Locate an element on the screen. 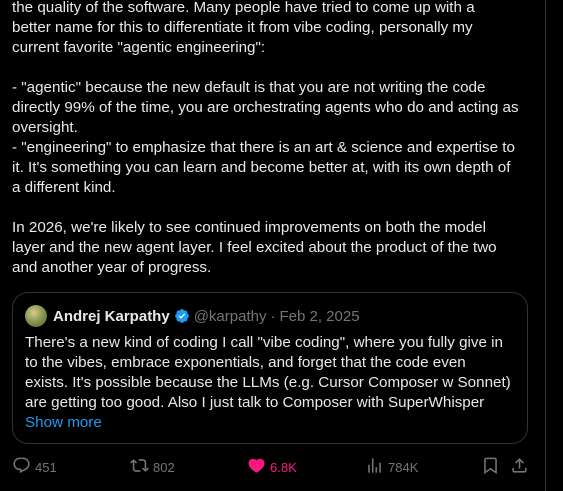 This screenshot has height=491, width=563. verified-badge-icon is located at coordinates (182, 316).